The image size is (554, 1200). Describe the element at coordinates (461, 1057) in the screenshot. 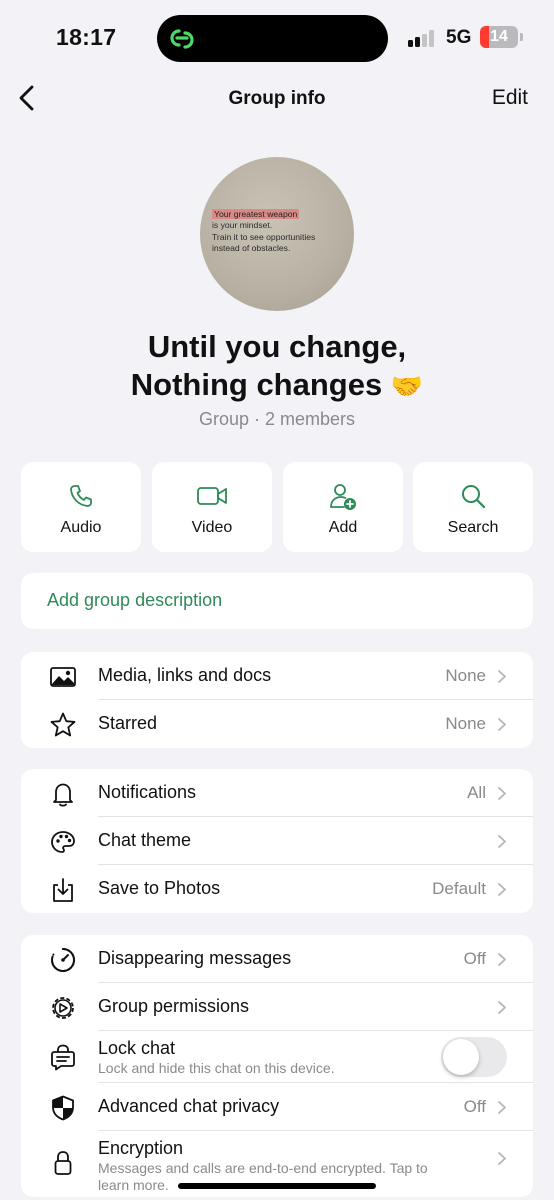

I see `toggle-knob` at that location.